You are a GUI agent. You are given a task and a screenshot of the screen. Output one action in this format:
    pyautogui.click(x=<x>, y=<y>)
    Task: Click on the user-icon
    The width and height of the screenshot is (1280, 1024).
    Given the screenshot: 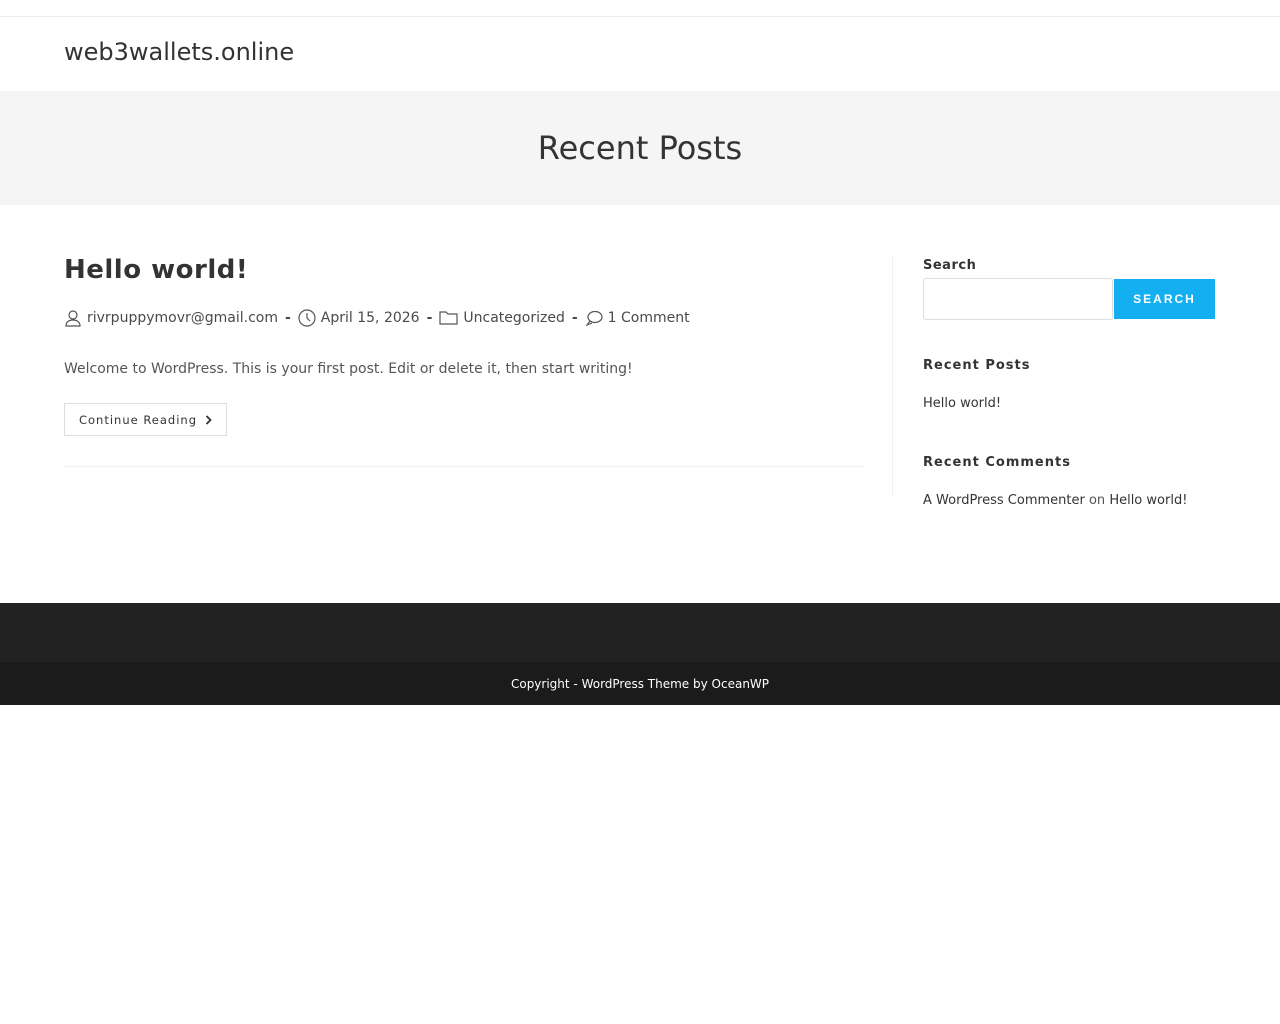 What is the action you would take?
    pyautogui.click(x=73, y=318)
    